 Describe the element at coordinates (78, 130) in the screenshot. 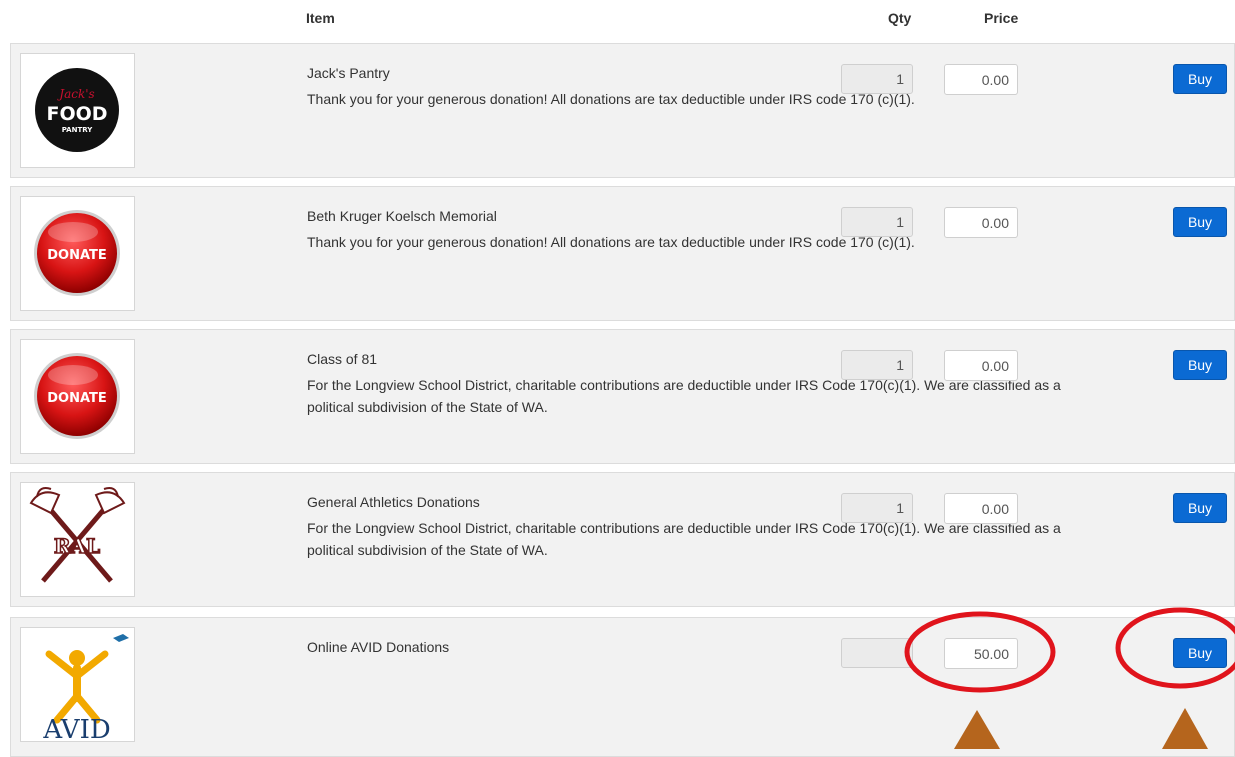

I see `svg-text: PANTRY` at that location.